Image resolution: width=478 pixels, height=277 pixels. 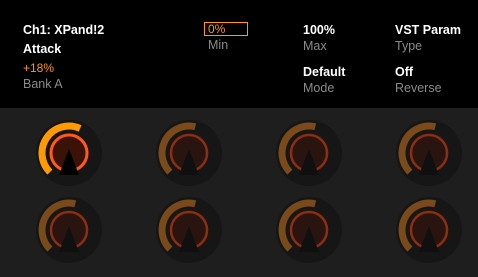 What do you see at coordinates (217, 29) in the screenshot?
I see `min-value: 0%` at bounding box center [217, 29].